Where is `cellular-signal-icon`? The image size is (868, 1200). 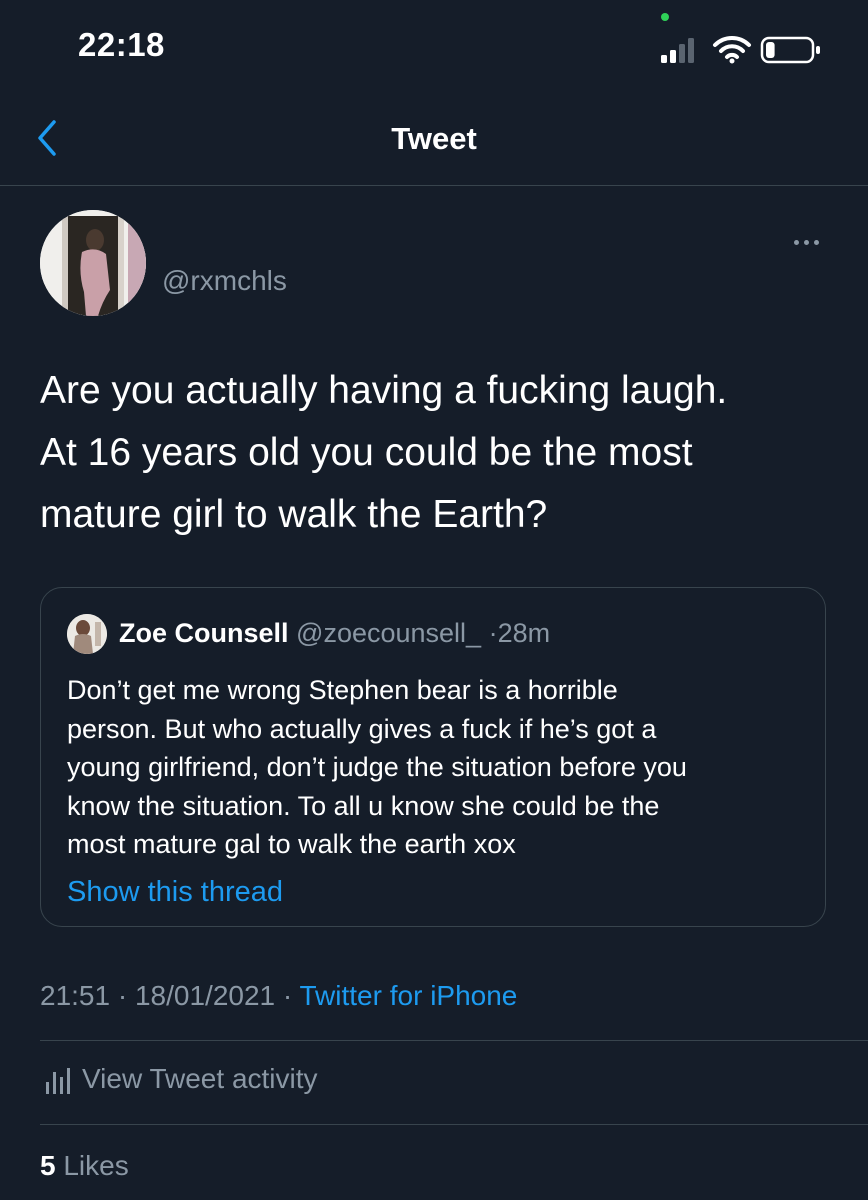
cellular-signal-icon is located at coordinates (681, 50).